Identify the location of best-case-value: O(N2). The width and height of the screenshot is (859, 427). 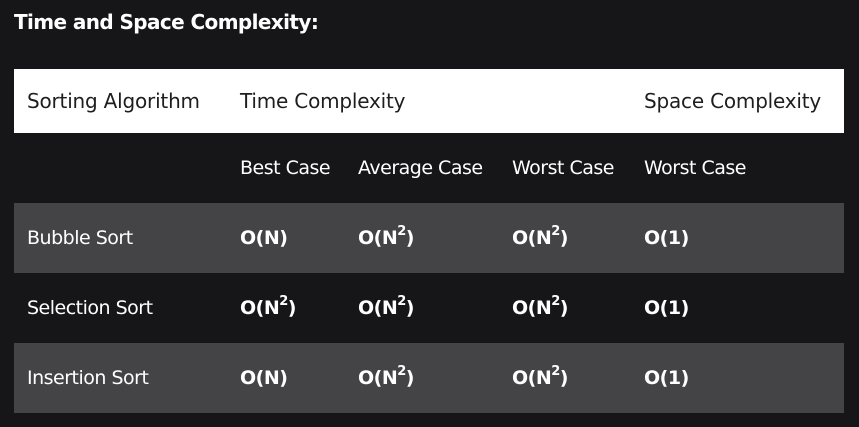
(268, 306).